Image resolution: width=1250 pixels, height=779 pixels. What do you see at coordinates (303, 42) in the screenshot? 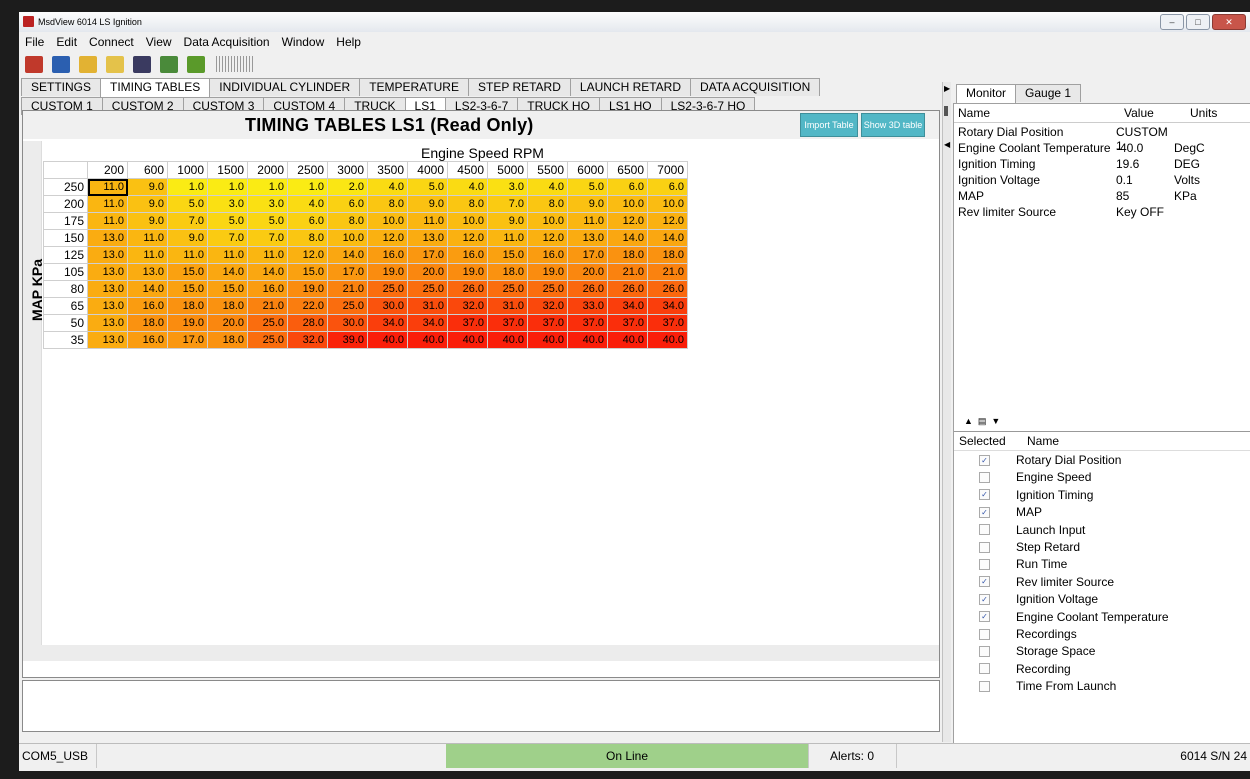
I see `menu-window: Window` at bounding box center [303, 42].